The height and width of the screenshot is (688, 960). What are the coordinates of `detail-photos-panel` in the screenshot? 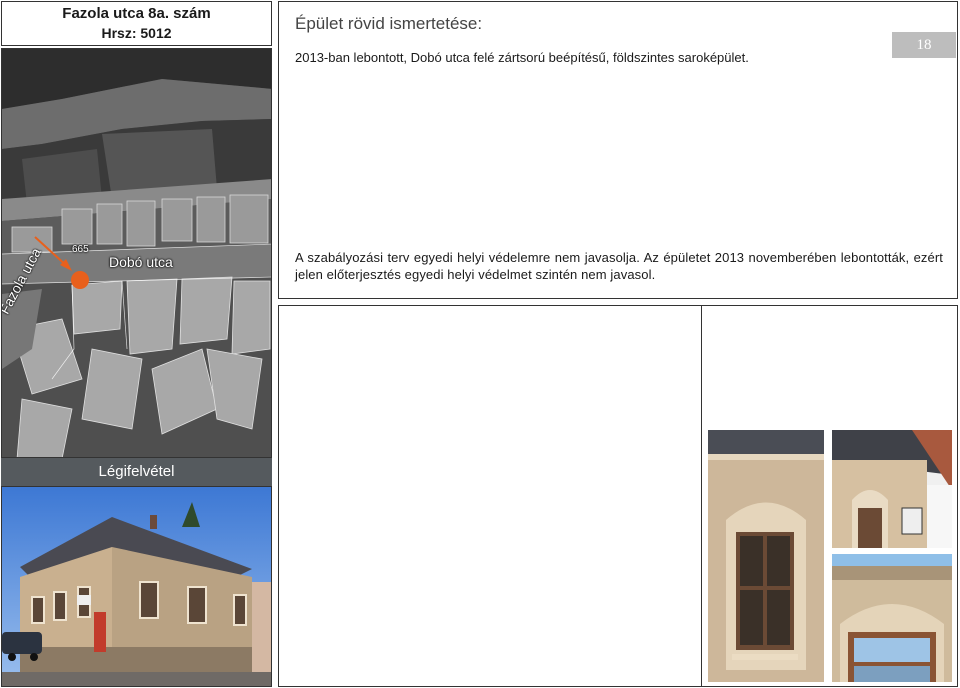 It's located at (829, 496).